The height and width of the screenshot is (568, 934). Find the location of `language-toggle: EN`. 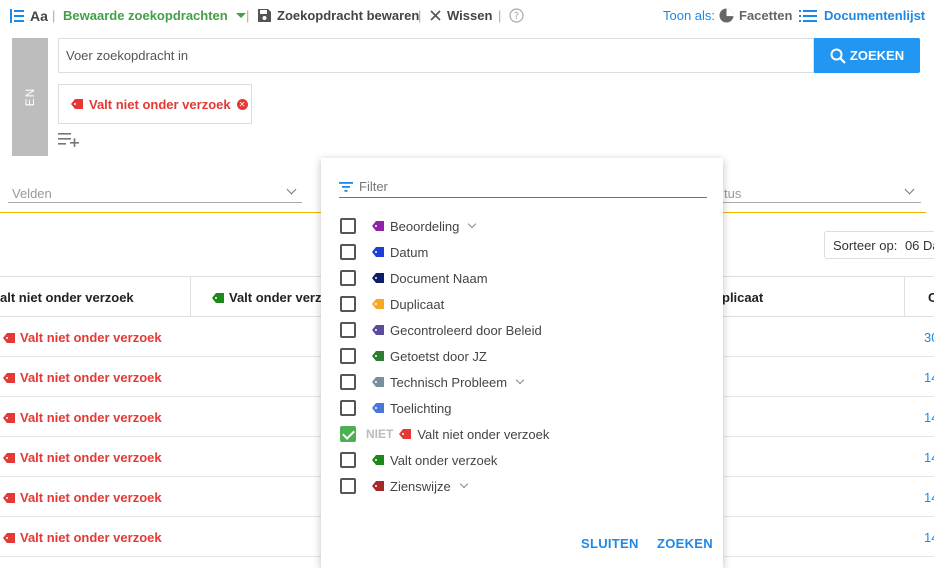

language-toggle: EN is located at coordinates (30, 97).